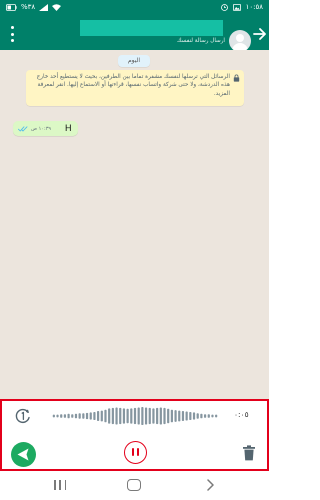  I want to click on status-bar-left: %٣٨, so click(34, 7).